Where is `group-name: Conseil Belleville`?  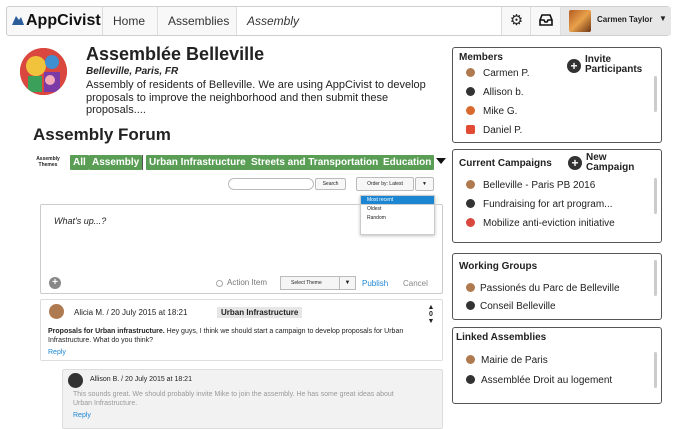
group-name: Conseil Belleville is located at coordinates (518, 306).